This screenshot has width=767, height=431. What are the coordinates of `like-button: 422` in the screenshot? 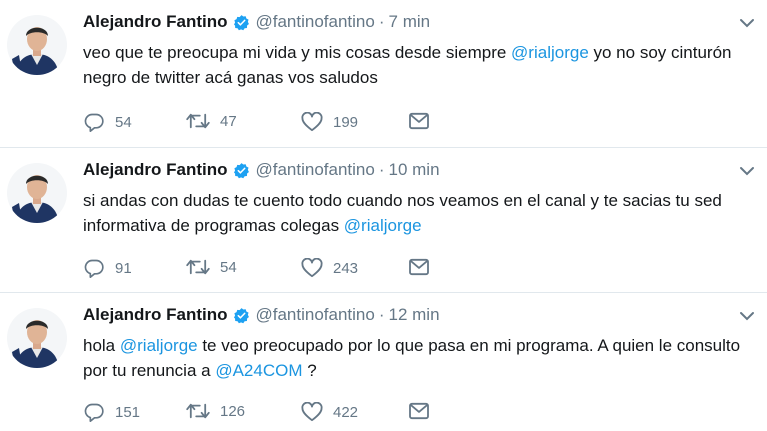 It's located at (329, 412).